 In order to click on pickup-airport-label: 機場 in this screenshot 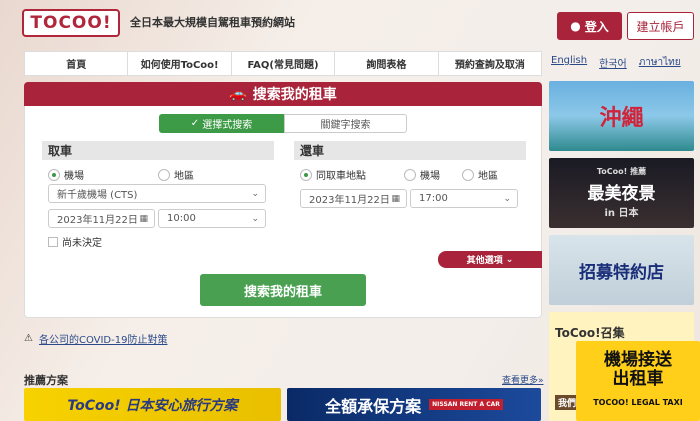, I will do `click(74, 176)`.